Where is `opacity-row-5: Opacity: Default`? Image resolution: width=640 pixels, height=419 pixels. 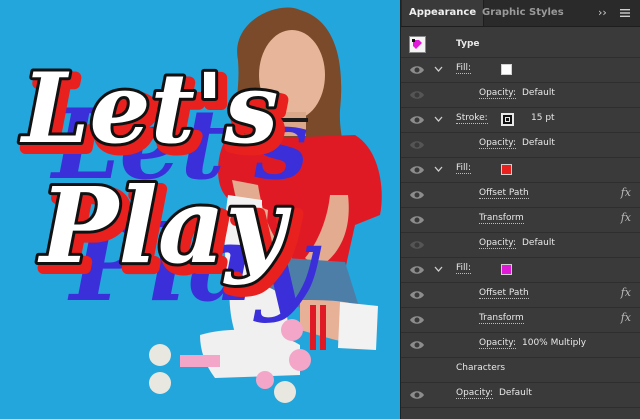
opacity-row-5: Opacity: Default is located at coordinates (520, 395).